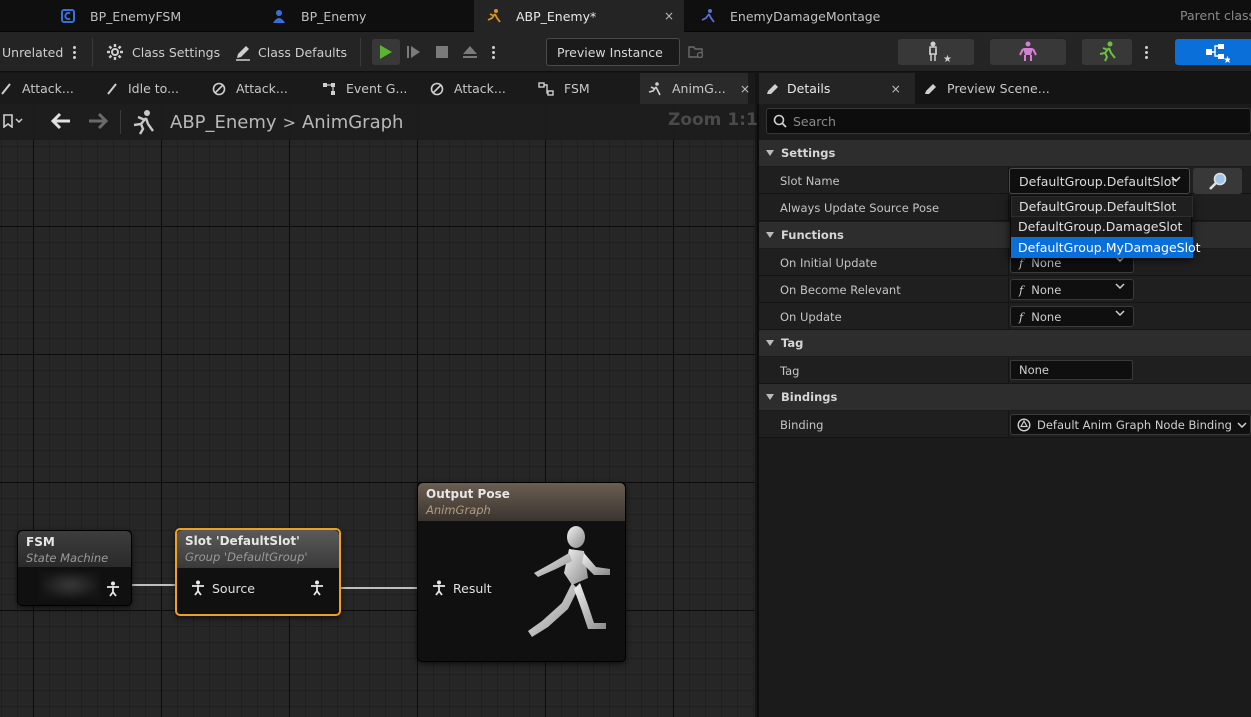 Image resolution: width=1251 pixels, height=717 pixels. What do you see at coordinates (837, 88) in the screenshot?
I see `tab-details: Details ×` at bounding box center [837, 88].